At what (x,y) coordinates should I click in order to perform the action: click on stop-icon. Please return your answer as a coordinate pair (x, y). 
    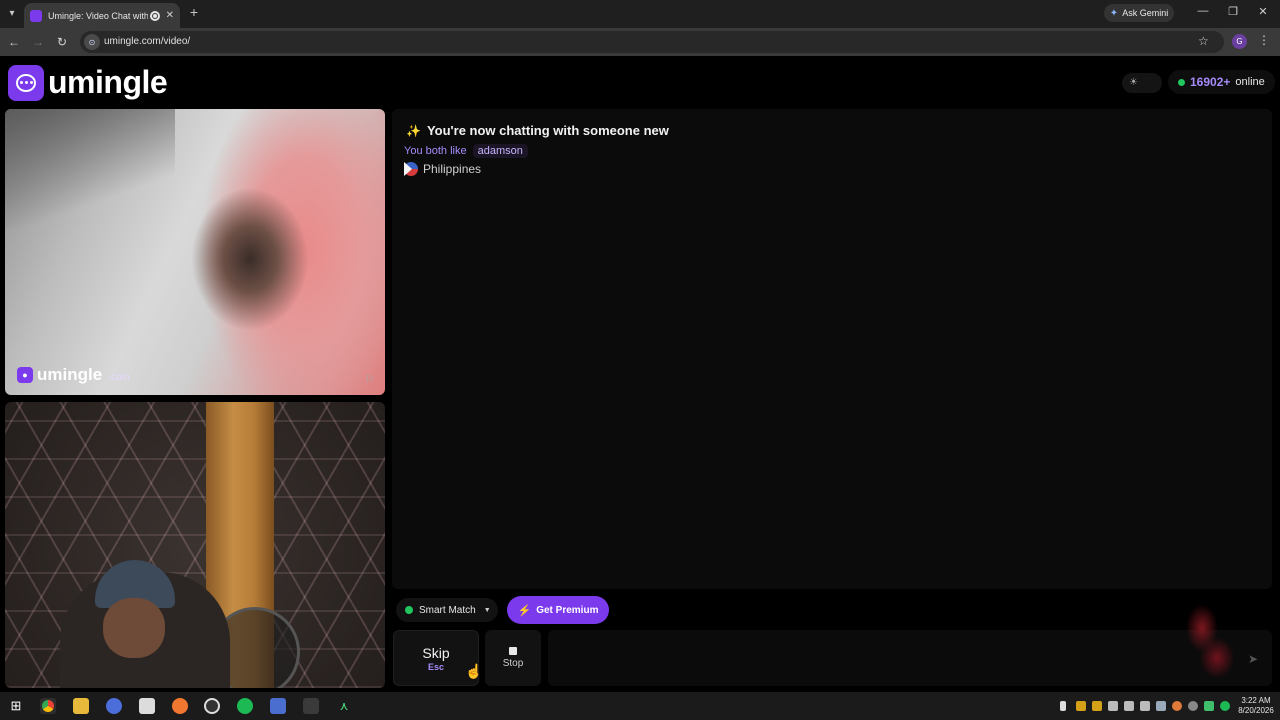
    Looking at the image, I should click on (513, 651).